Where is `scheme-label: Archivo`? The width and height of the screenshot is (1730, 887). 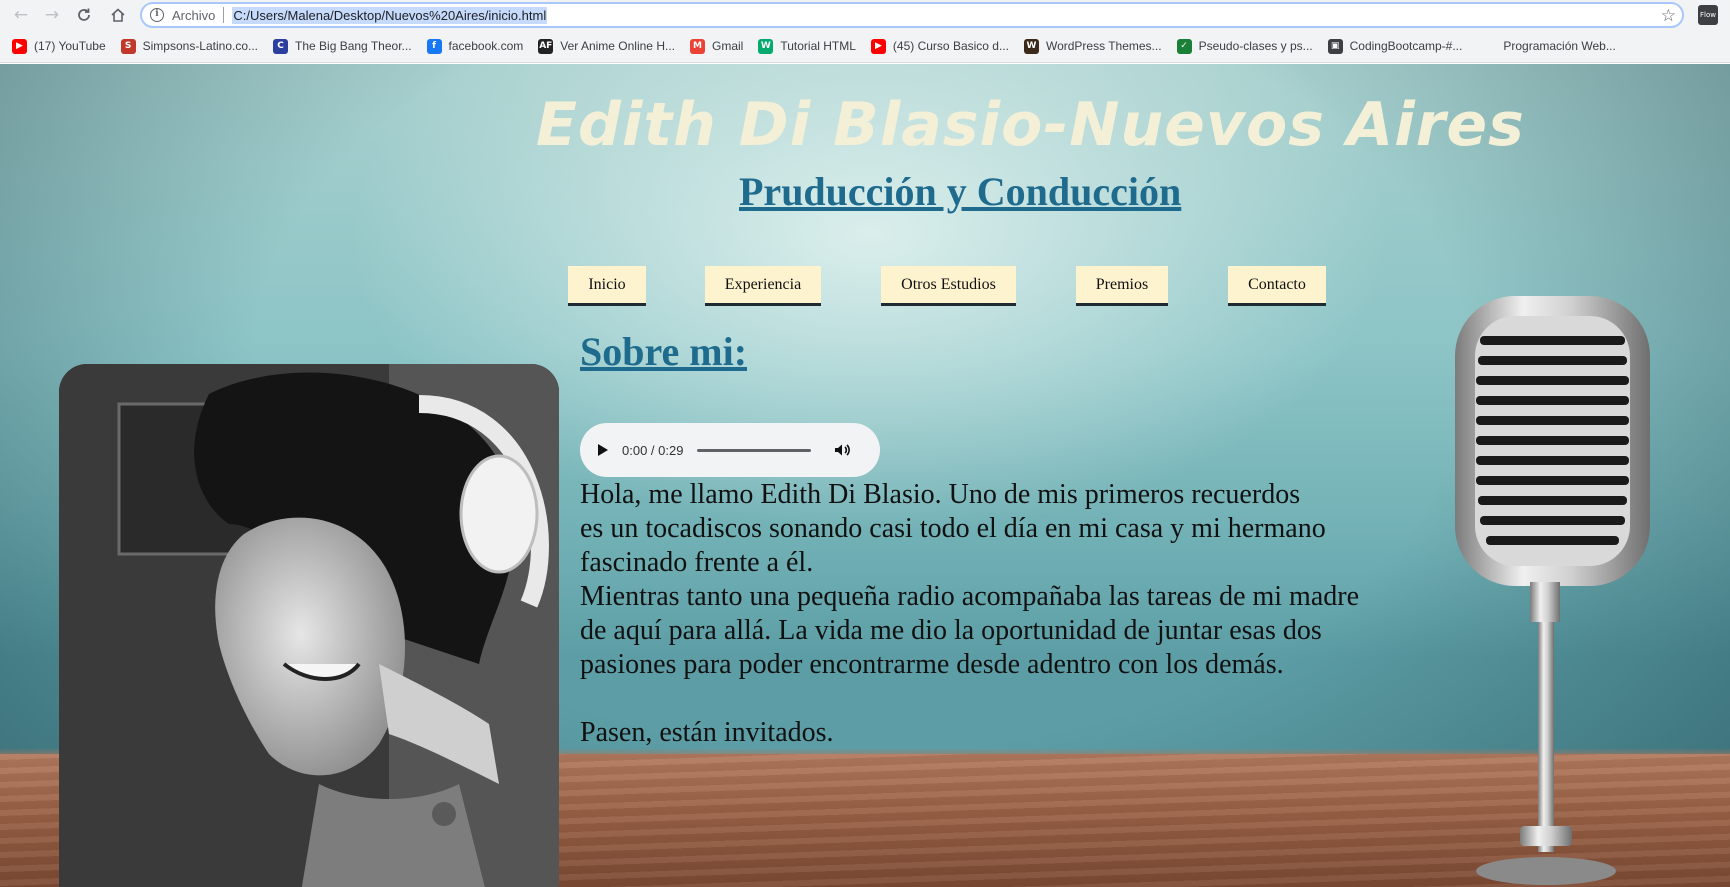 scheme-label: Archivo is located at coordinates (194, 15).